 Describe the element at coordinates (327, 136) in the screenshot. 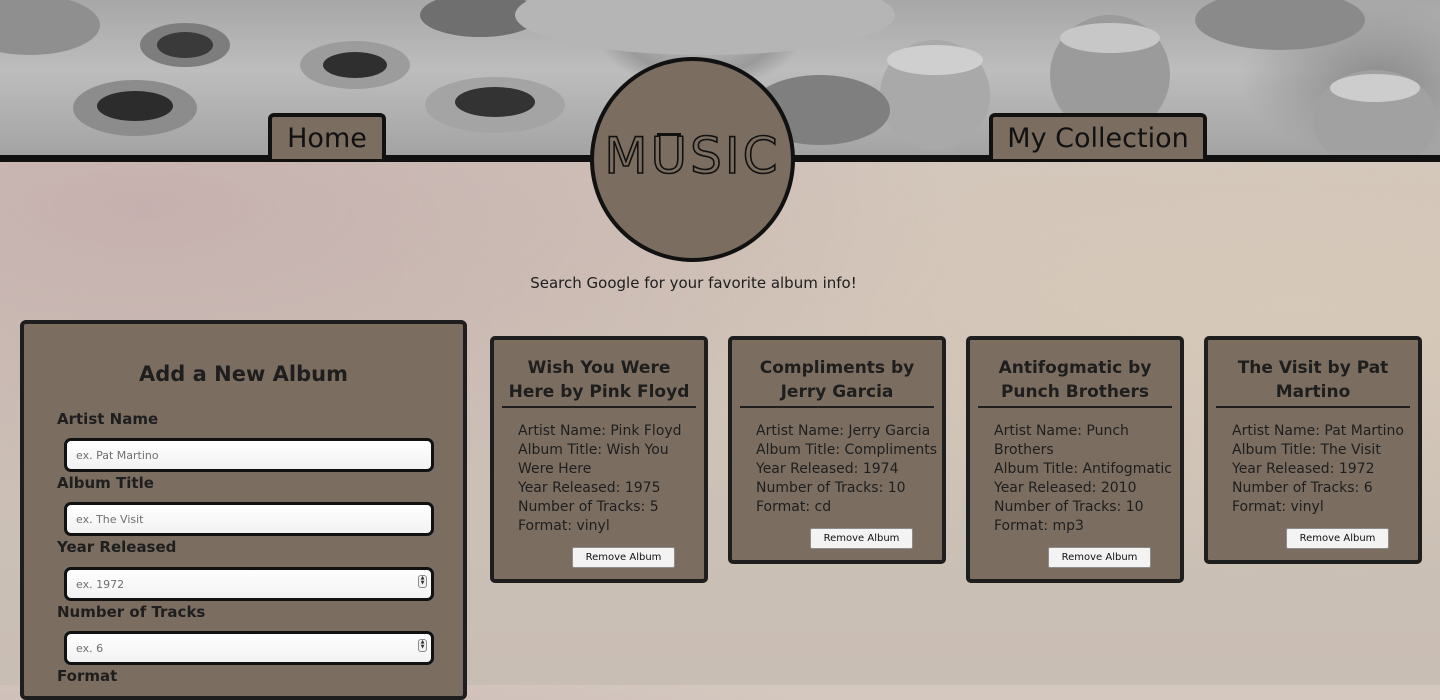

I see `nav-tab-home: Home` at that location.